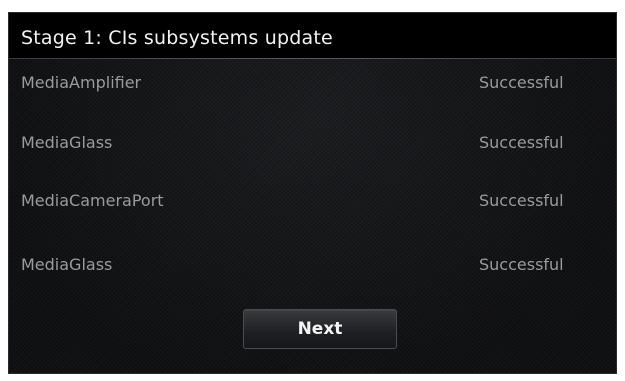  What do you see at coordinates (81, 82) in the screenshot?
I see `subsystem-name: MediaAmplifier` at bounding box center [81, 82].